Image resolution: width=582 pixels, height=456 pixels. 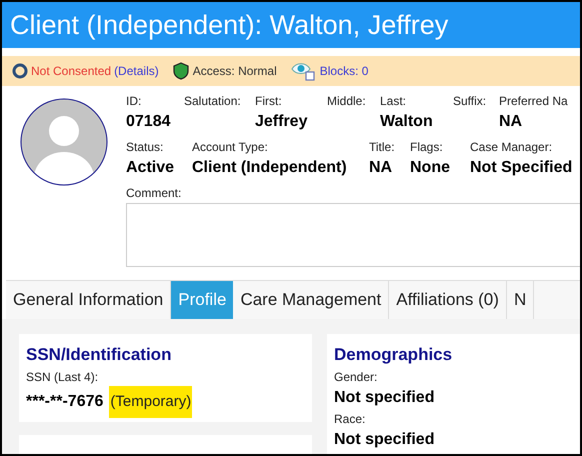 What do you see at coordinates (234, 71) in the screenshot?
I see `access-label: Access: Normal` at bounding box center [234, 71].